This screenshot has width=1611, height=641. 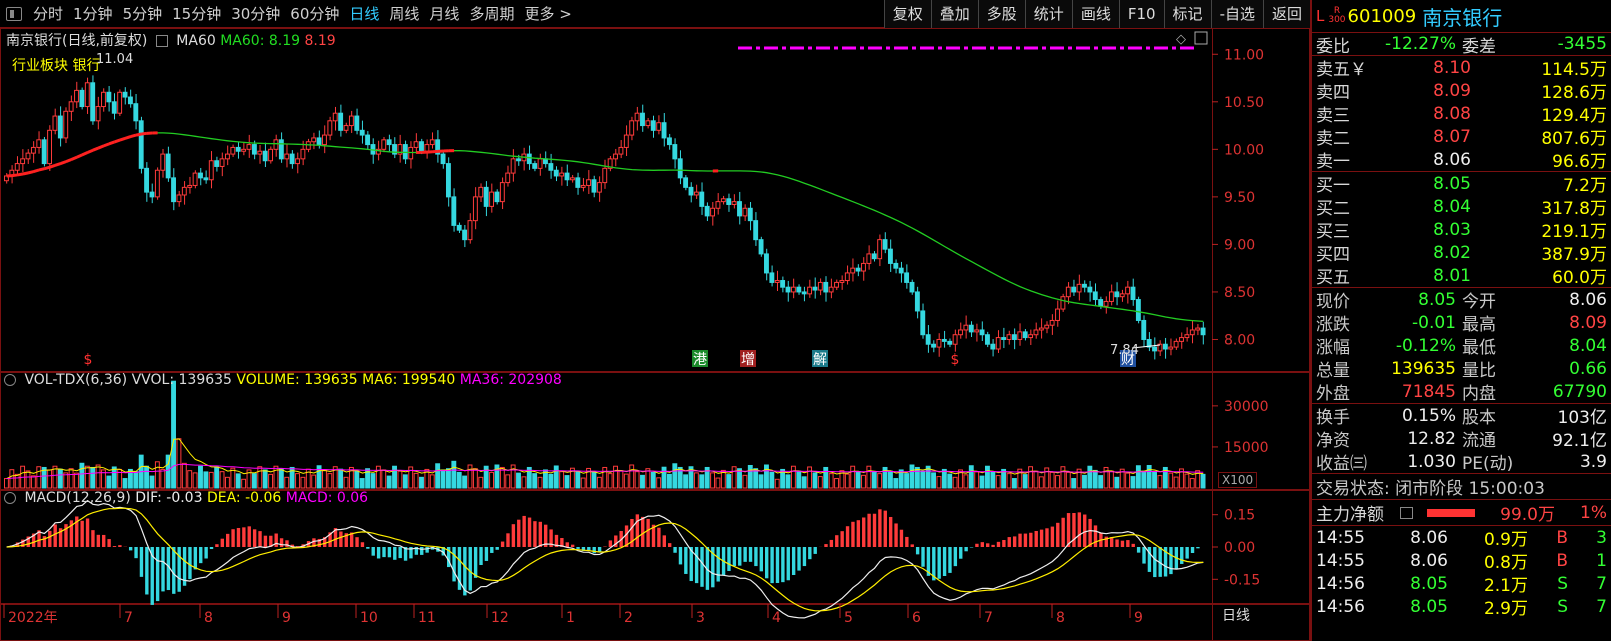 What do you see at coordinates (314, 14) in the screenshot?
I see `tab-5: 60分钟` at bounding box center [314, 14].